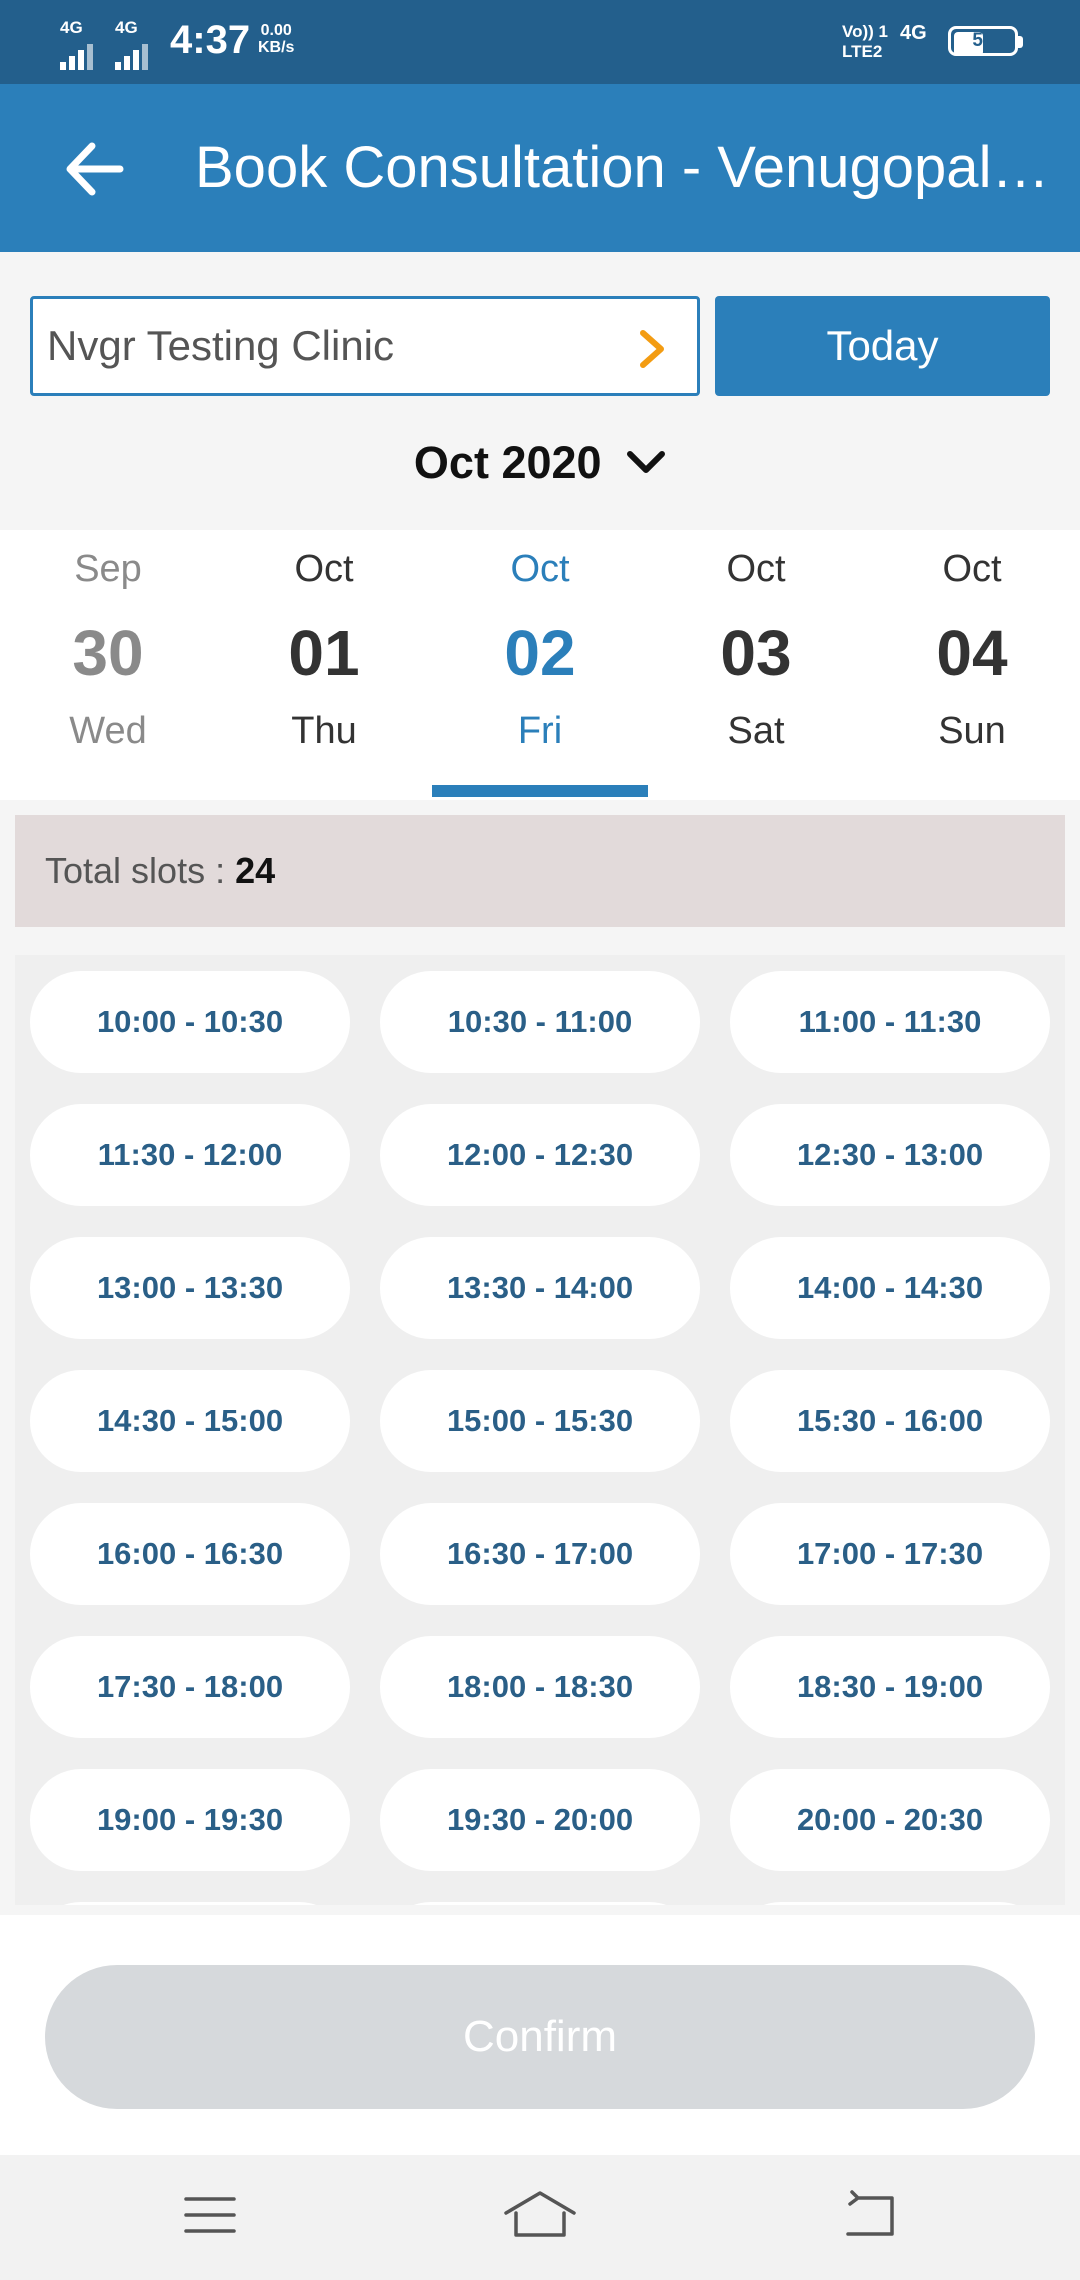 Image resolution: width=1080 pixels, height=2280 pixels. What do you see at coordinates (862, 51) in the screenshot?
I see `volte-bottom: LTE2` at bounding box center [862, 51].